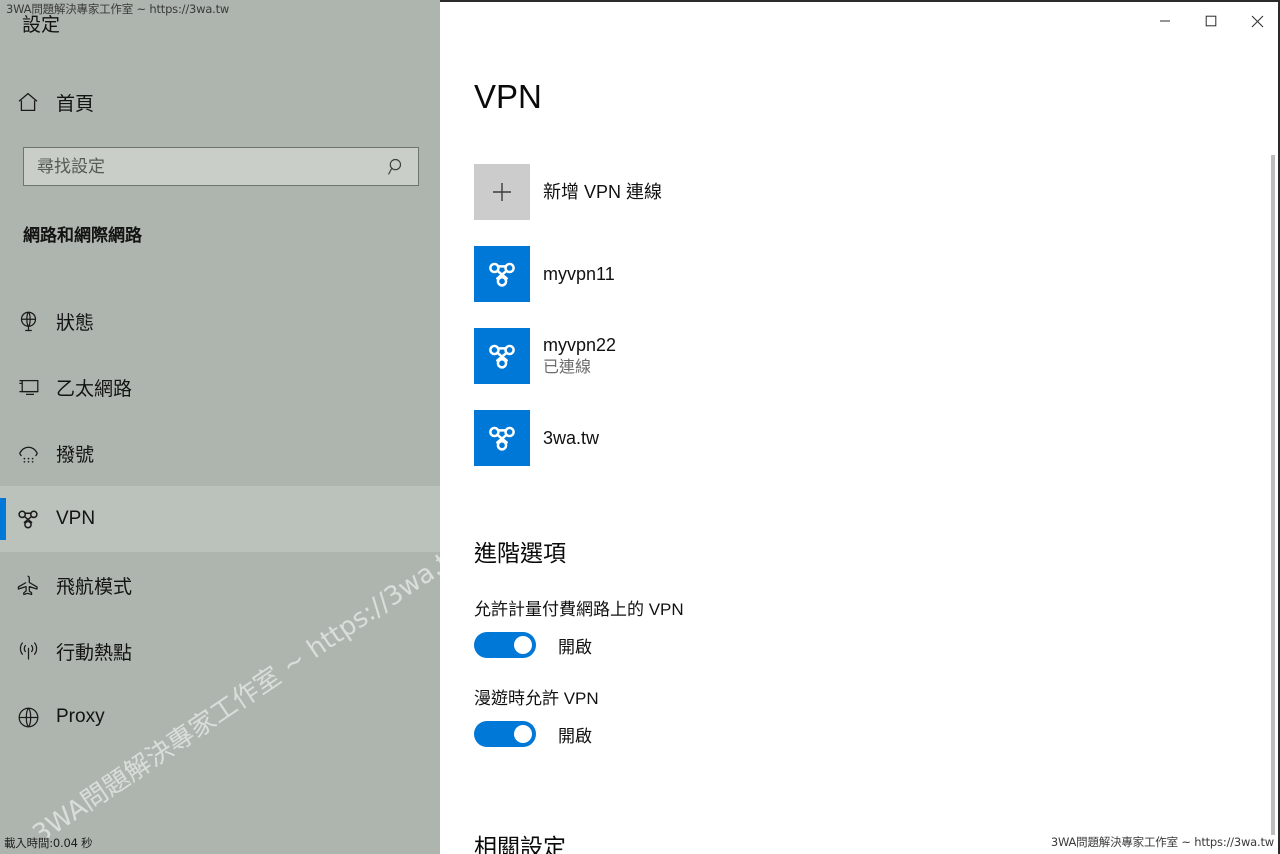  What do you see at coordinates (603, 191) in the screenshot?
I see `add-vpn-connection-label: 新增 VPN 連線` at bounding box center [603, 191].